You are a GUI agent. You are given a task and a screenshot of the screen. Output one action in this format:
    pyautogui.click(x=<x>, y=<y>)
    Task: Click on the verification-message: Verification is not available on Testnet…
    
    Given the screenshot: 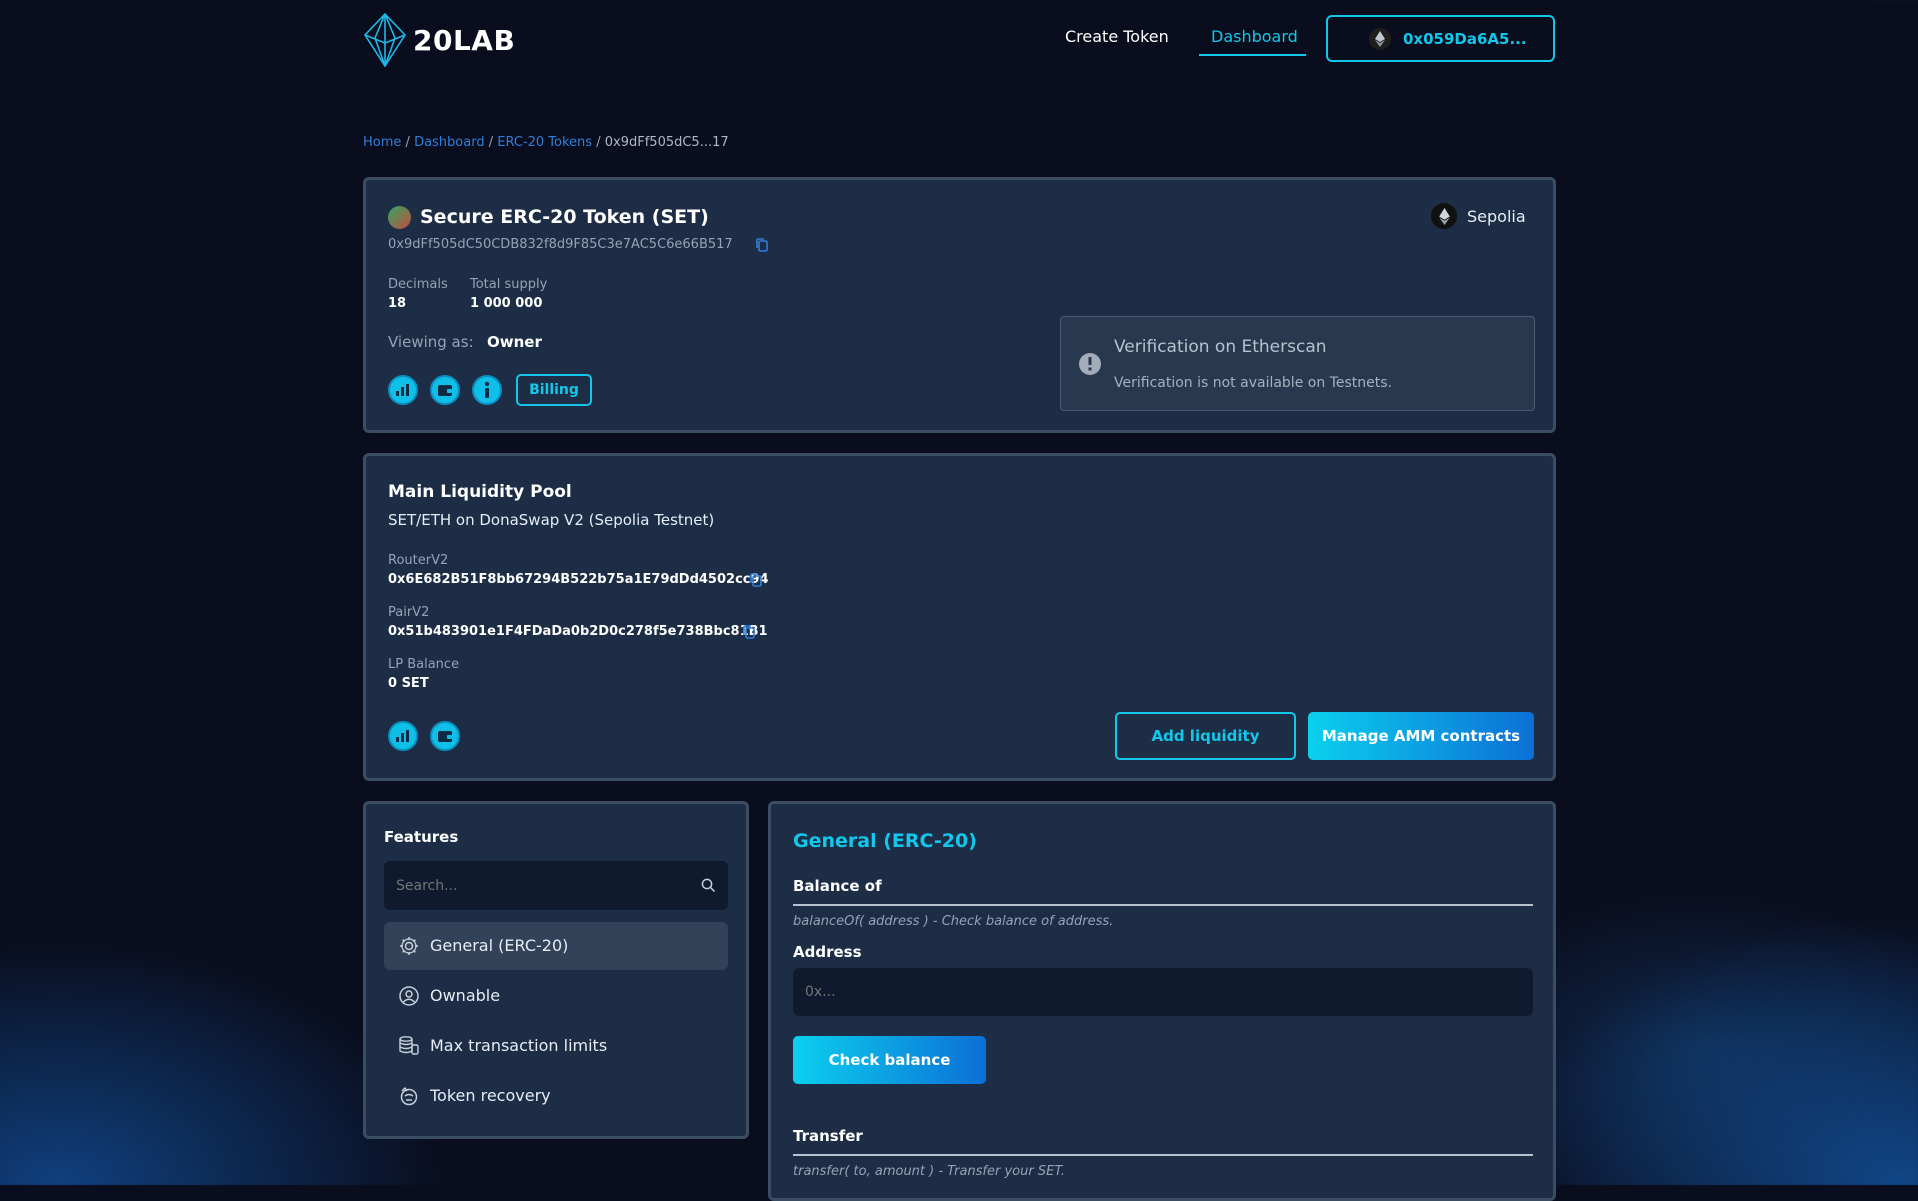 What is the action you would take?
    pyautogui.click(x=1253, y=383)
    